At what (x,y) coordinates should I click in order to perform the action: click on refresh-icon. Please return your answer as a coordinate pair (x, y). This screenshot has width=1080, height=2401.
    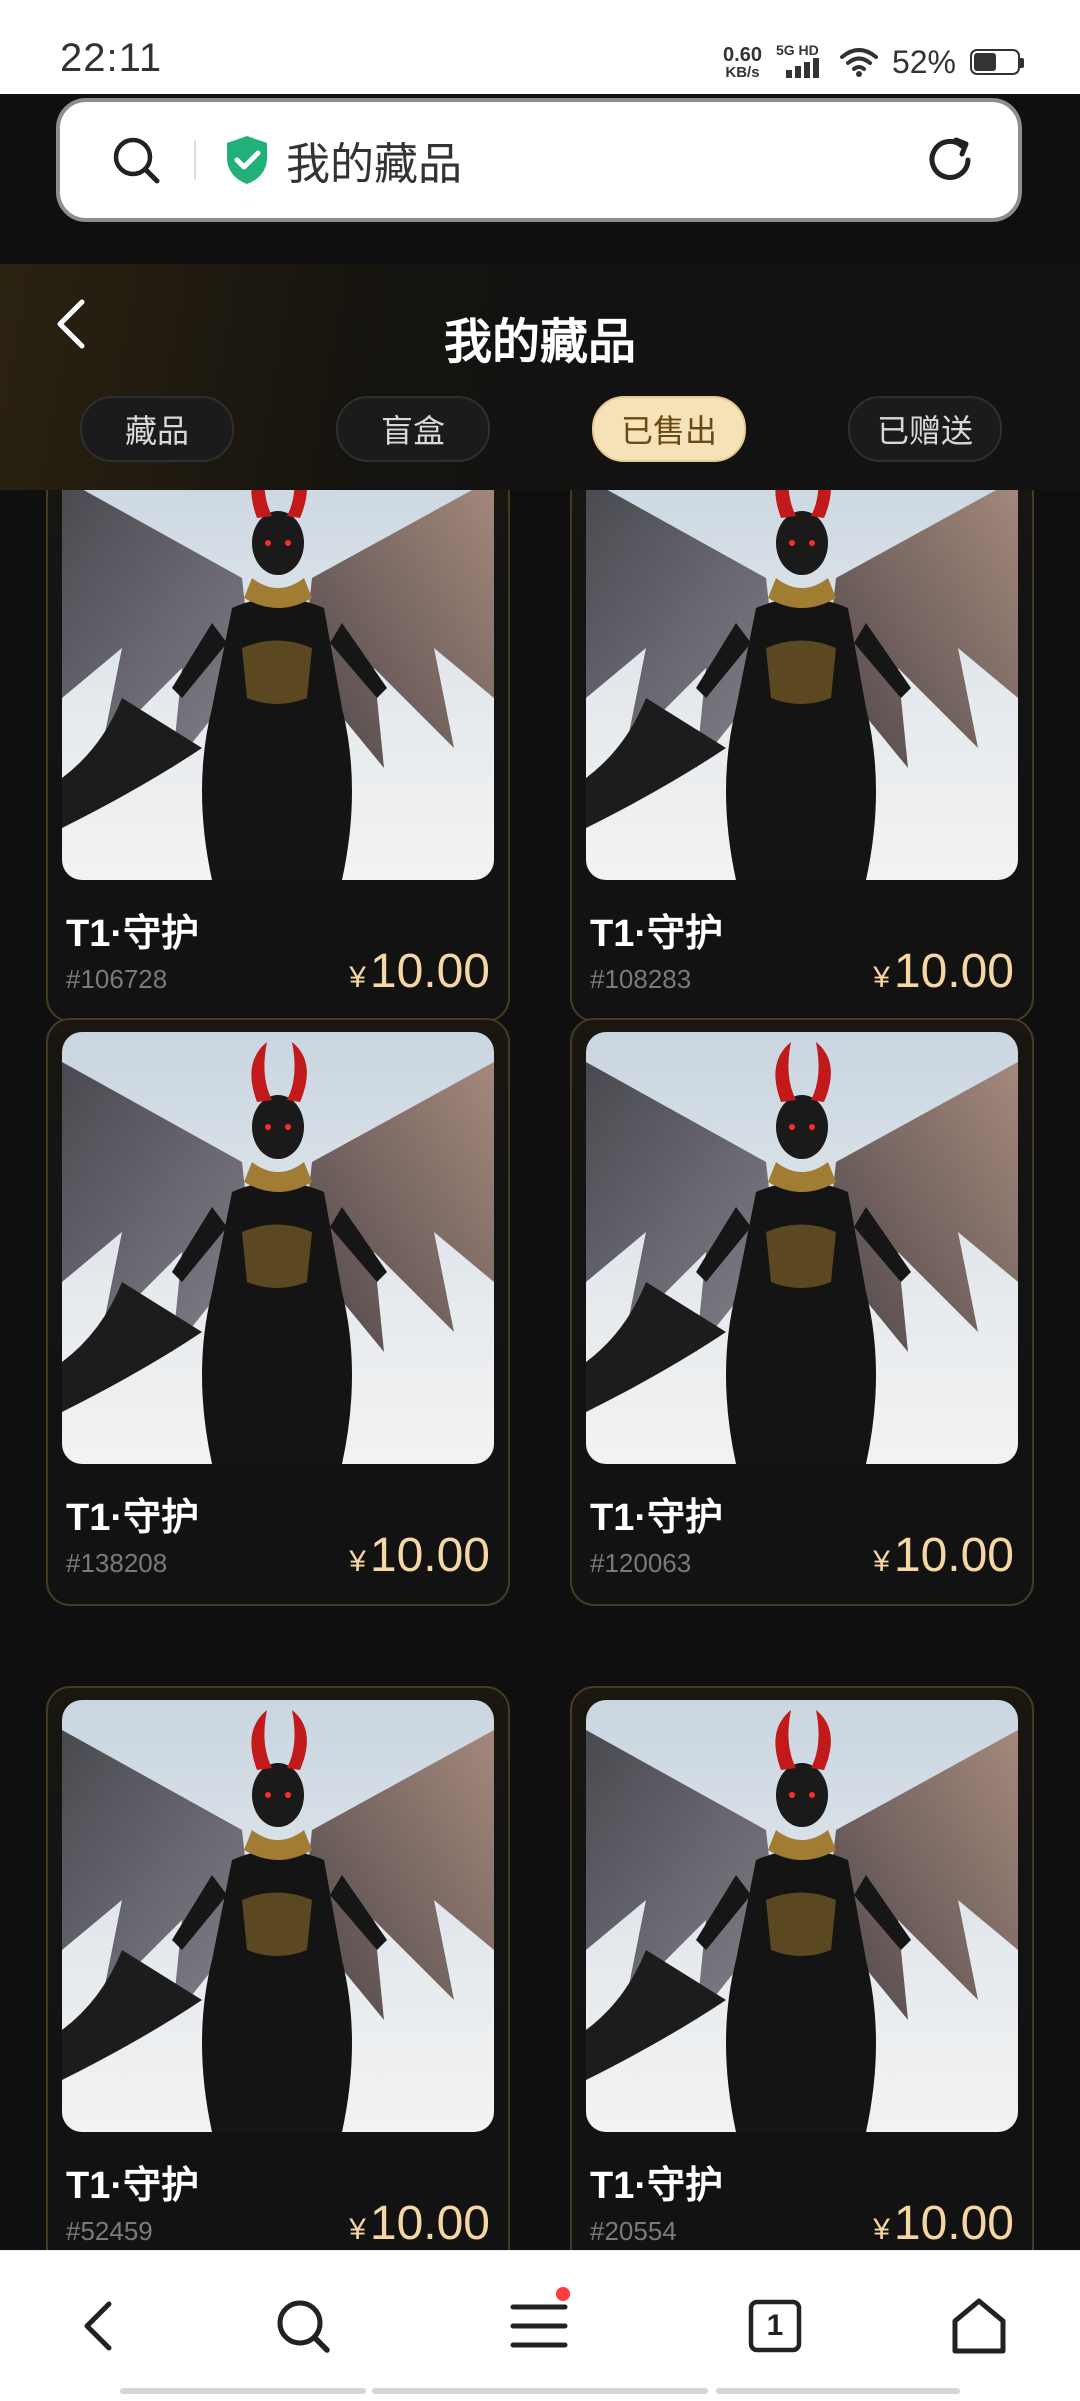
    Looking at the image, I should click on (950, 160).